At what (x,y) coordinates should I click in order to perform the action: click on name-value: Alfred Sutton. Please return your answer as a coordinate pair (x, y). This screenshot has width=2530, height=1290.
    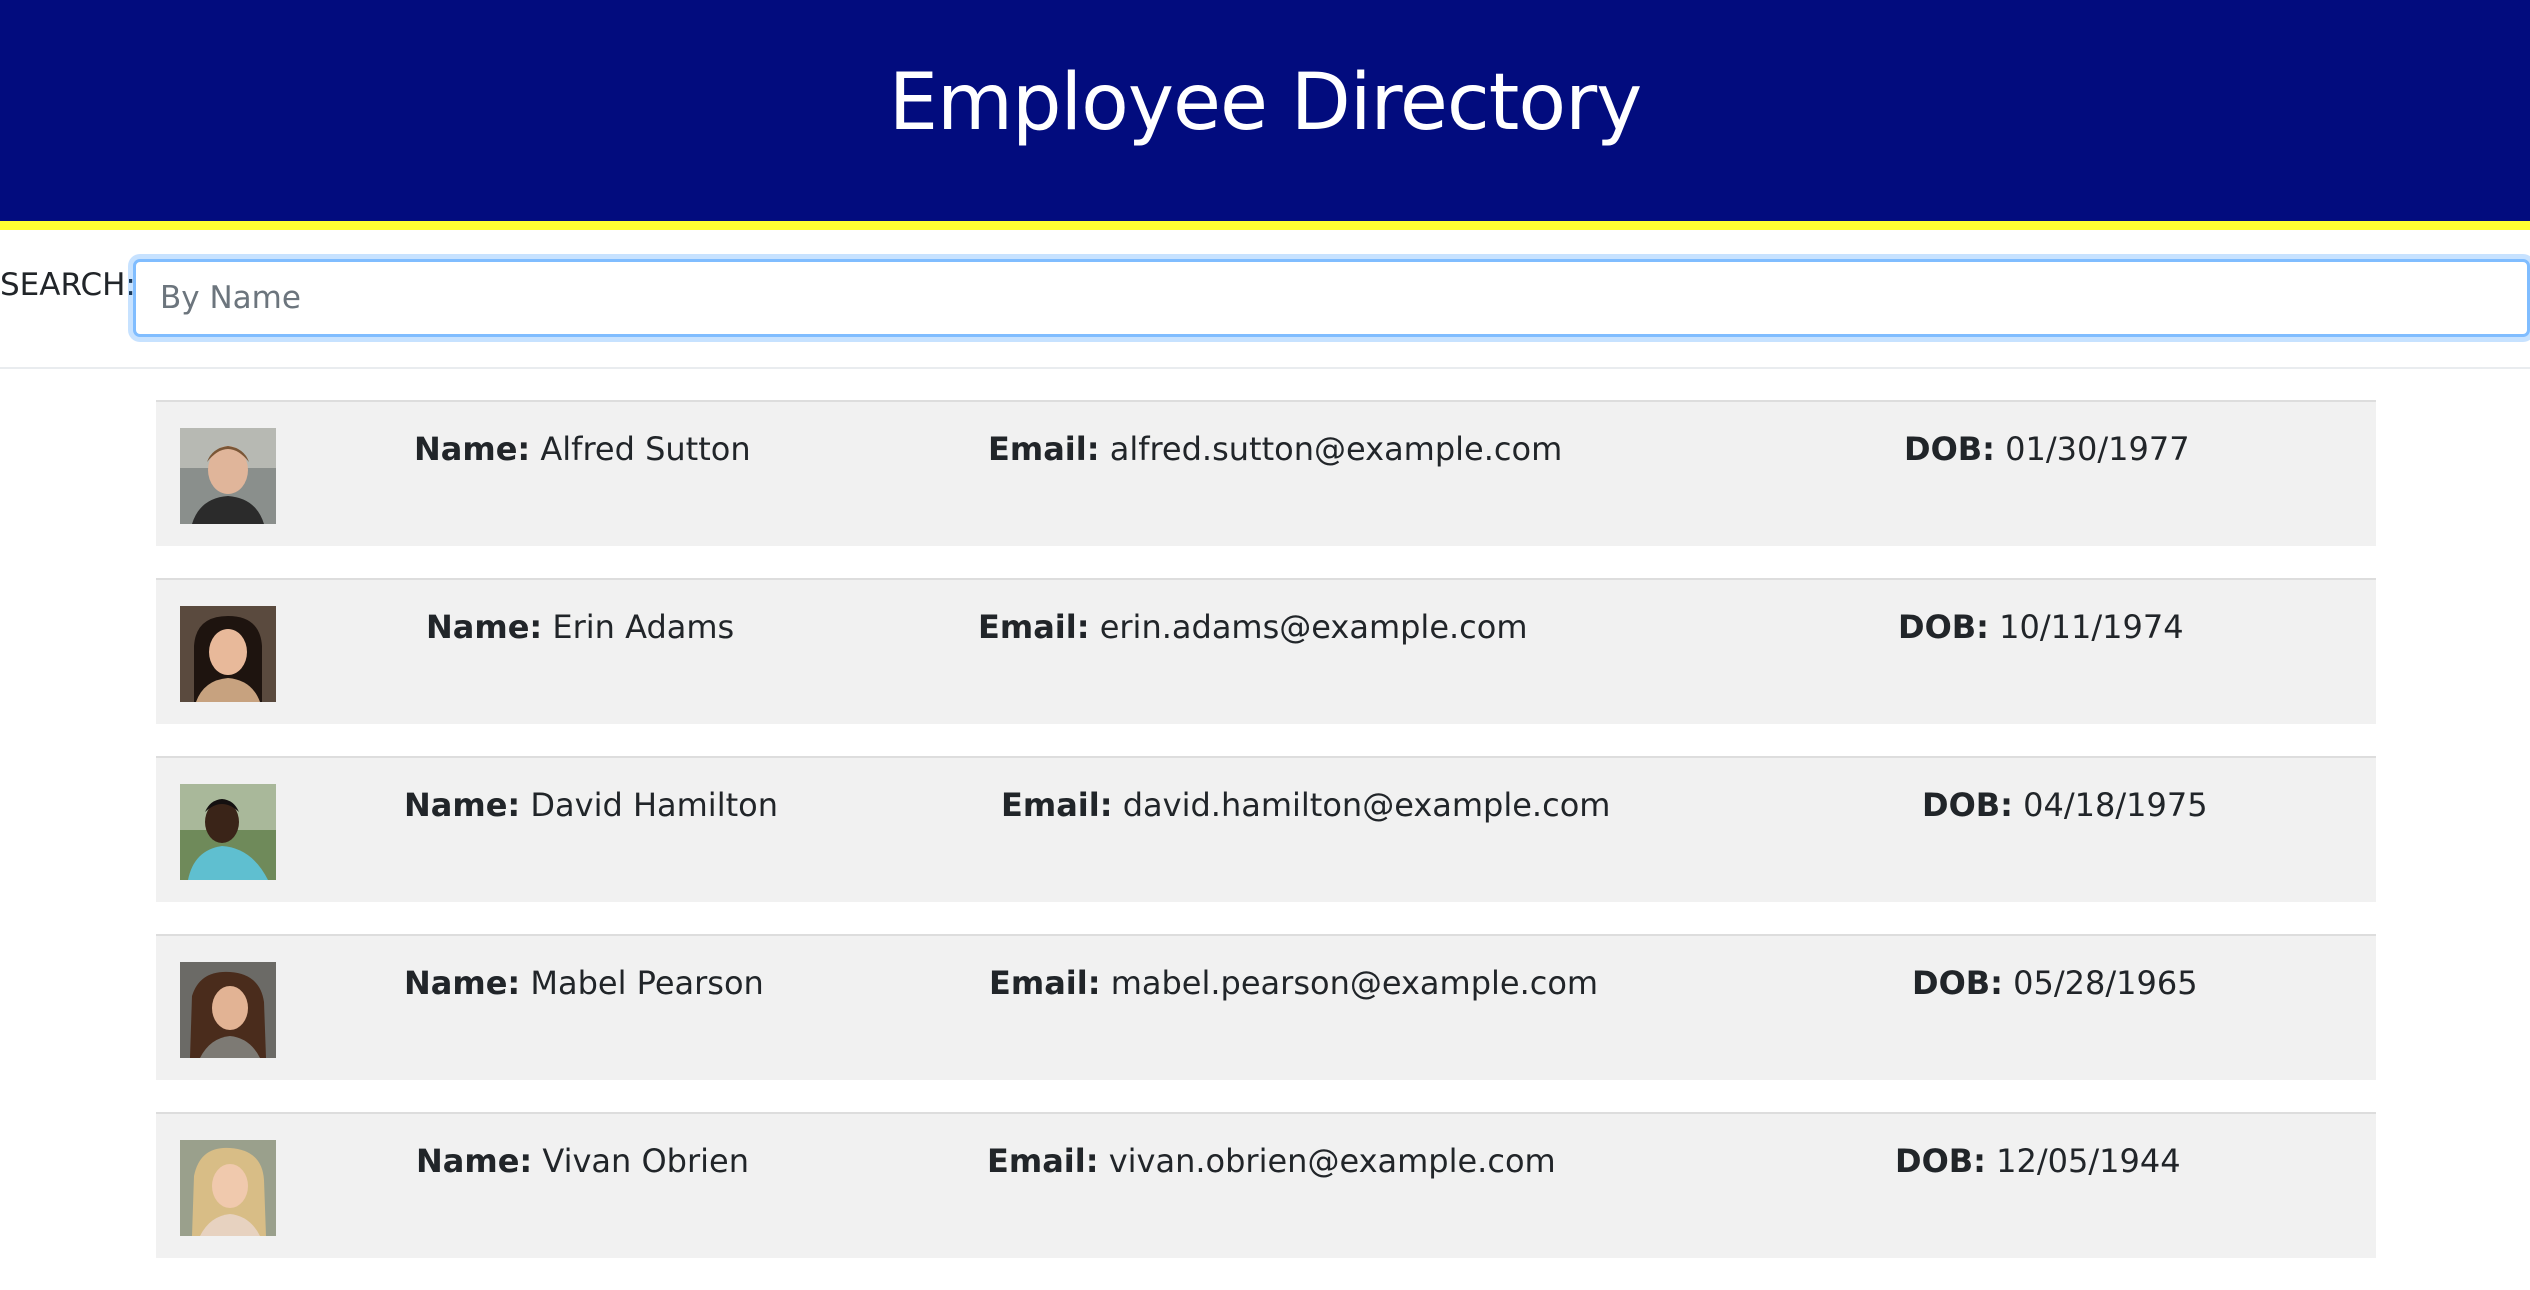
    Looking at the image, I should click on (645, 449).